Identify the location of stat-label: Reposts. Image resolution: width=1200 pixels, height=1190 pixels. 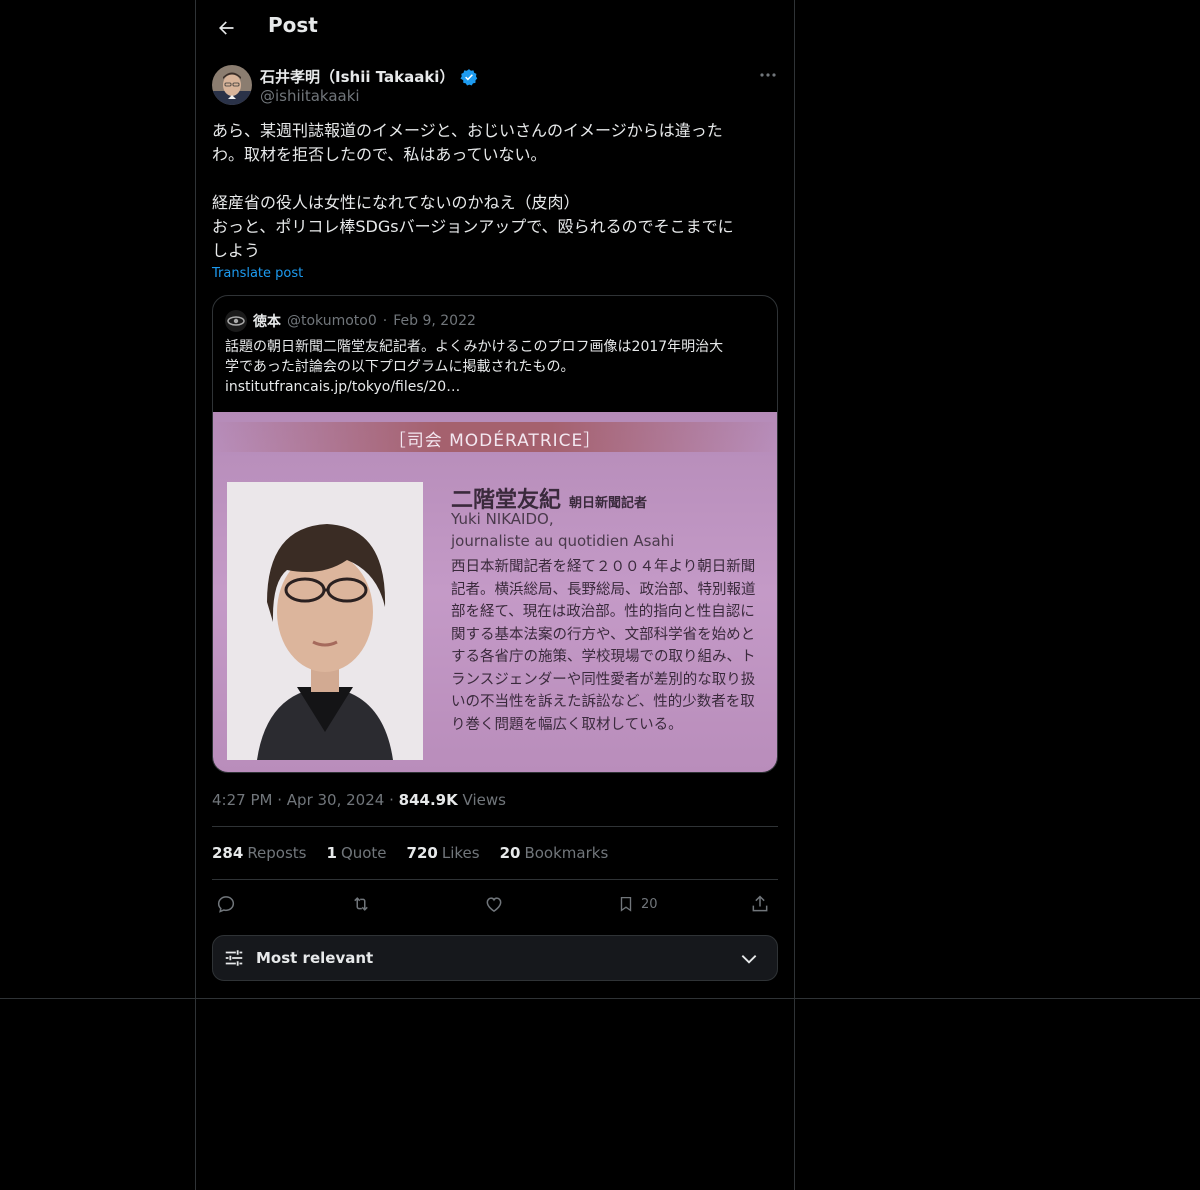
(277, 853).